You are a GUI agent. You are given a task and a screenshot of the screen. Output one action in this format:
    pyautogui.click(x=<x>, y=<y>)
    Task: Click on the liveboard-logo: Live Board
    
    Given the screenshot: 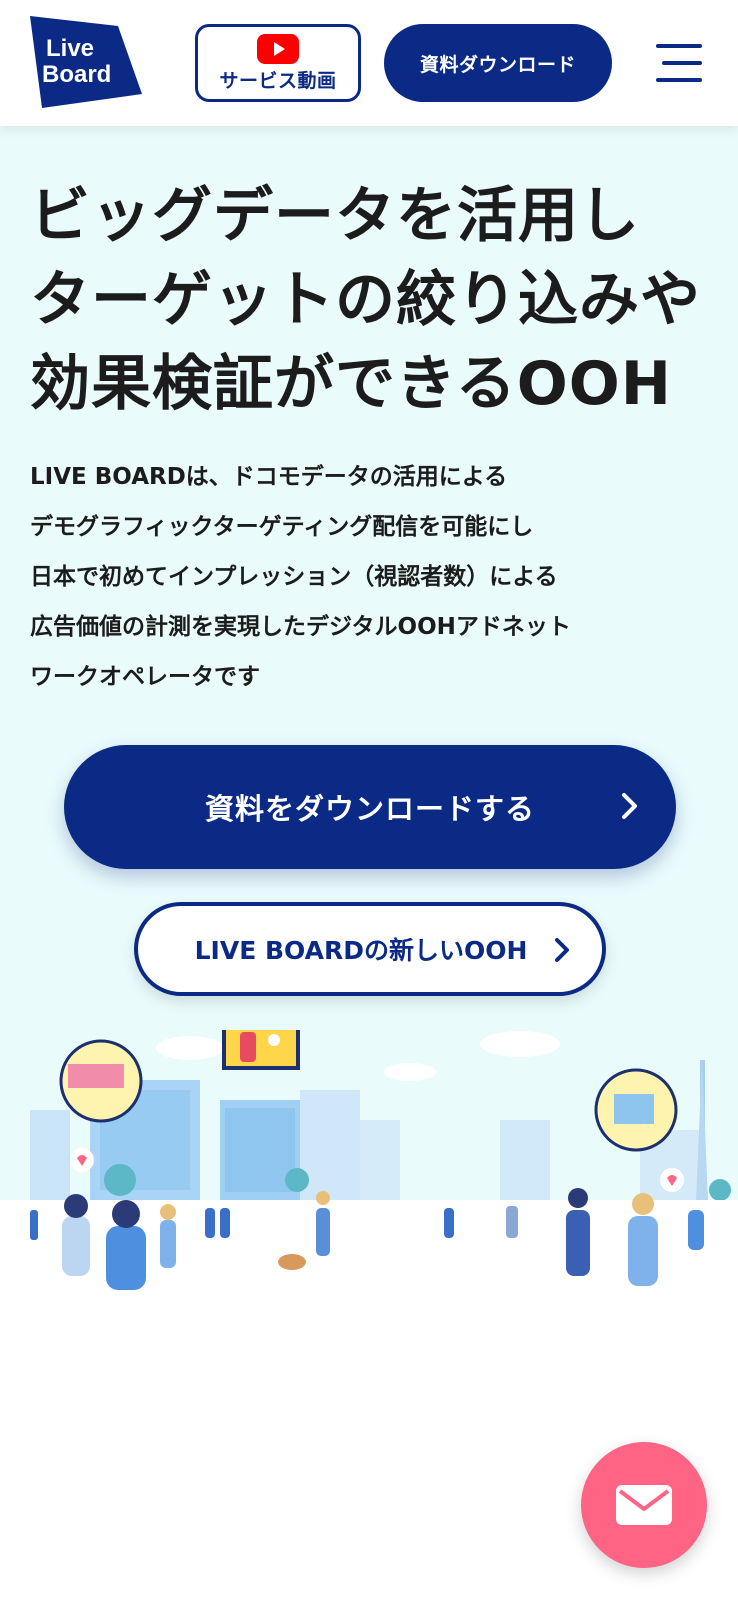 What is the action you would take?
    pyautogui.click(x=86, y=62)
    